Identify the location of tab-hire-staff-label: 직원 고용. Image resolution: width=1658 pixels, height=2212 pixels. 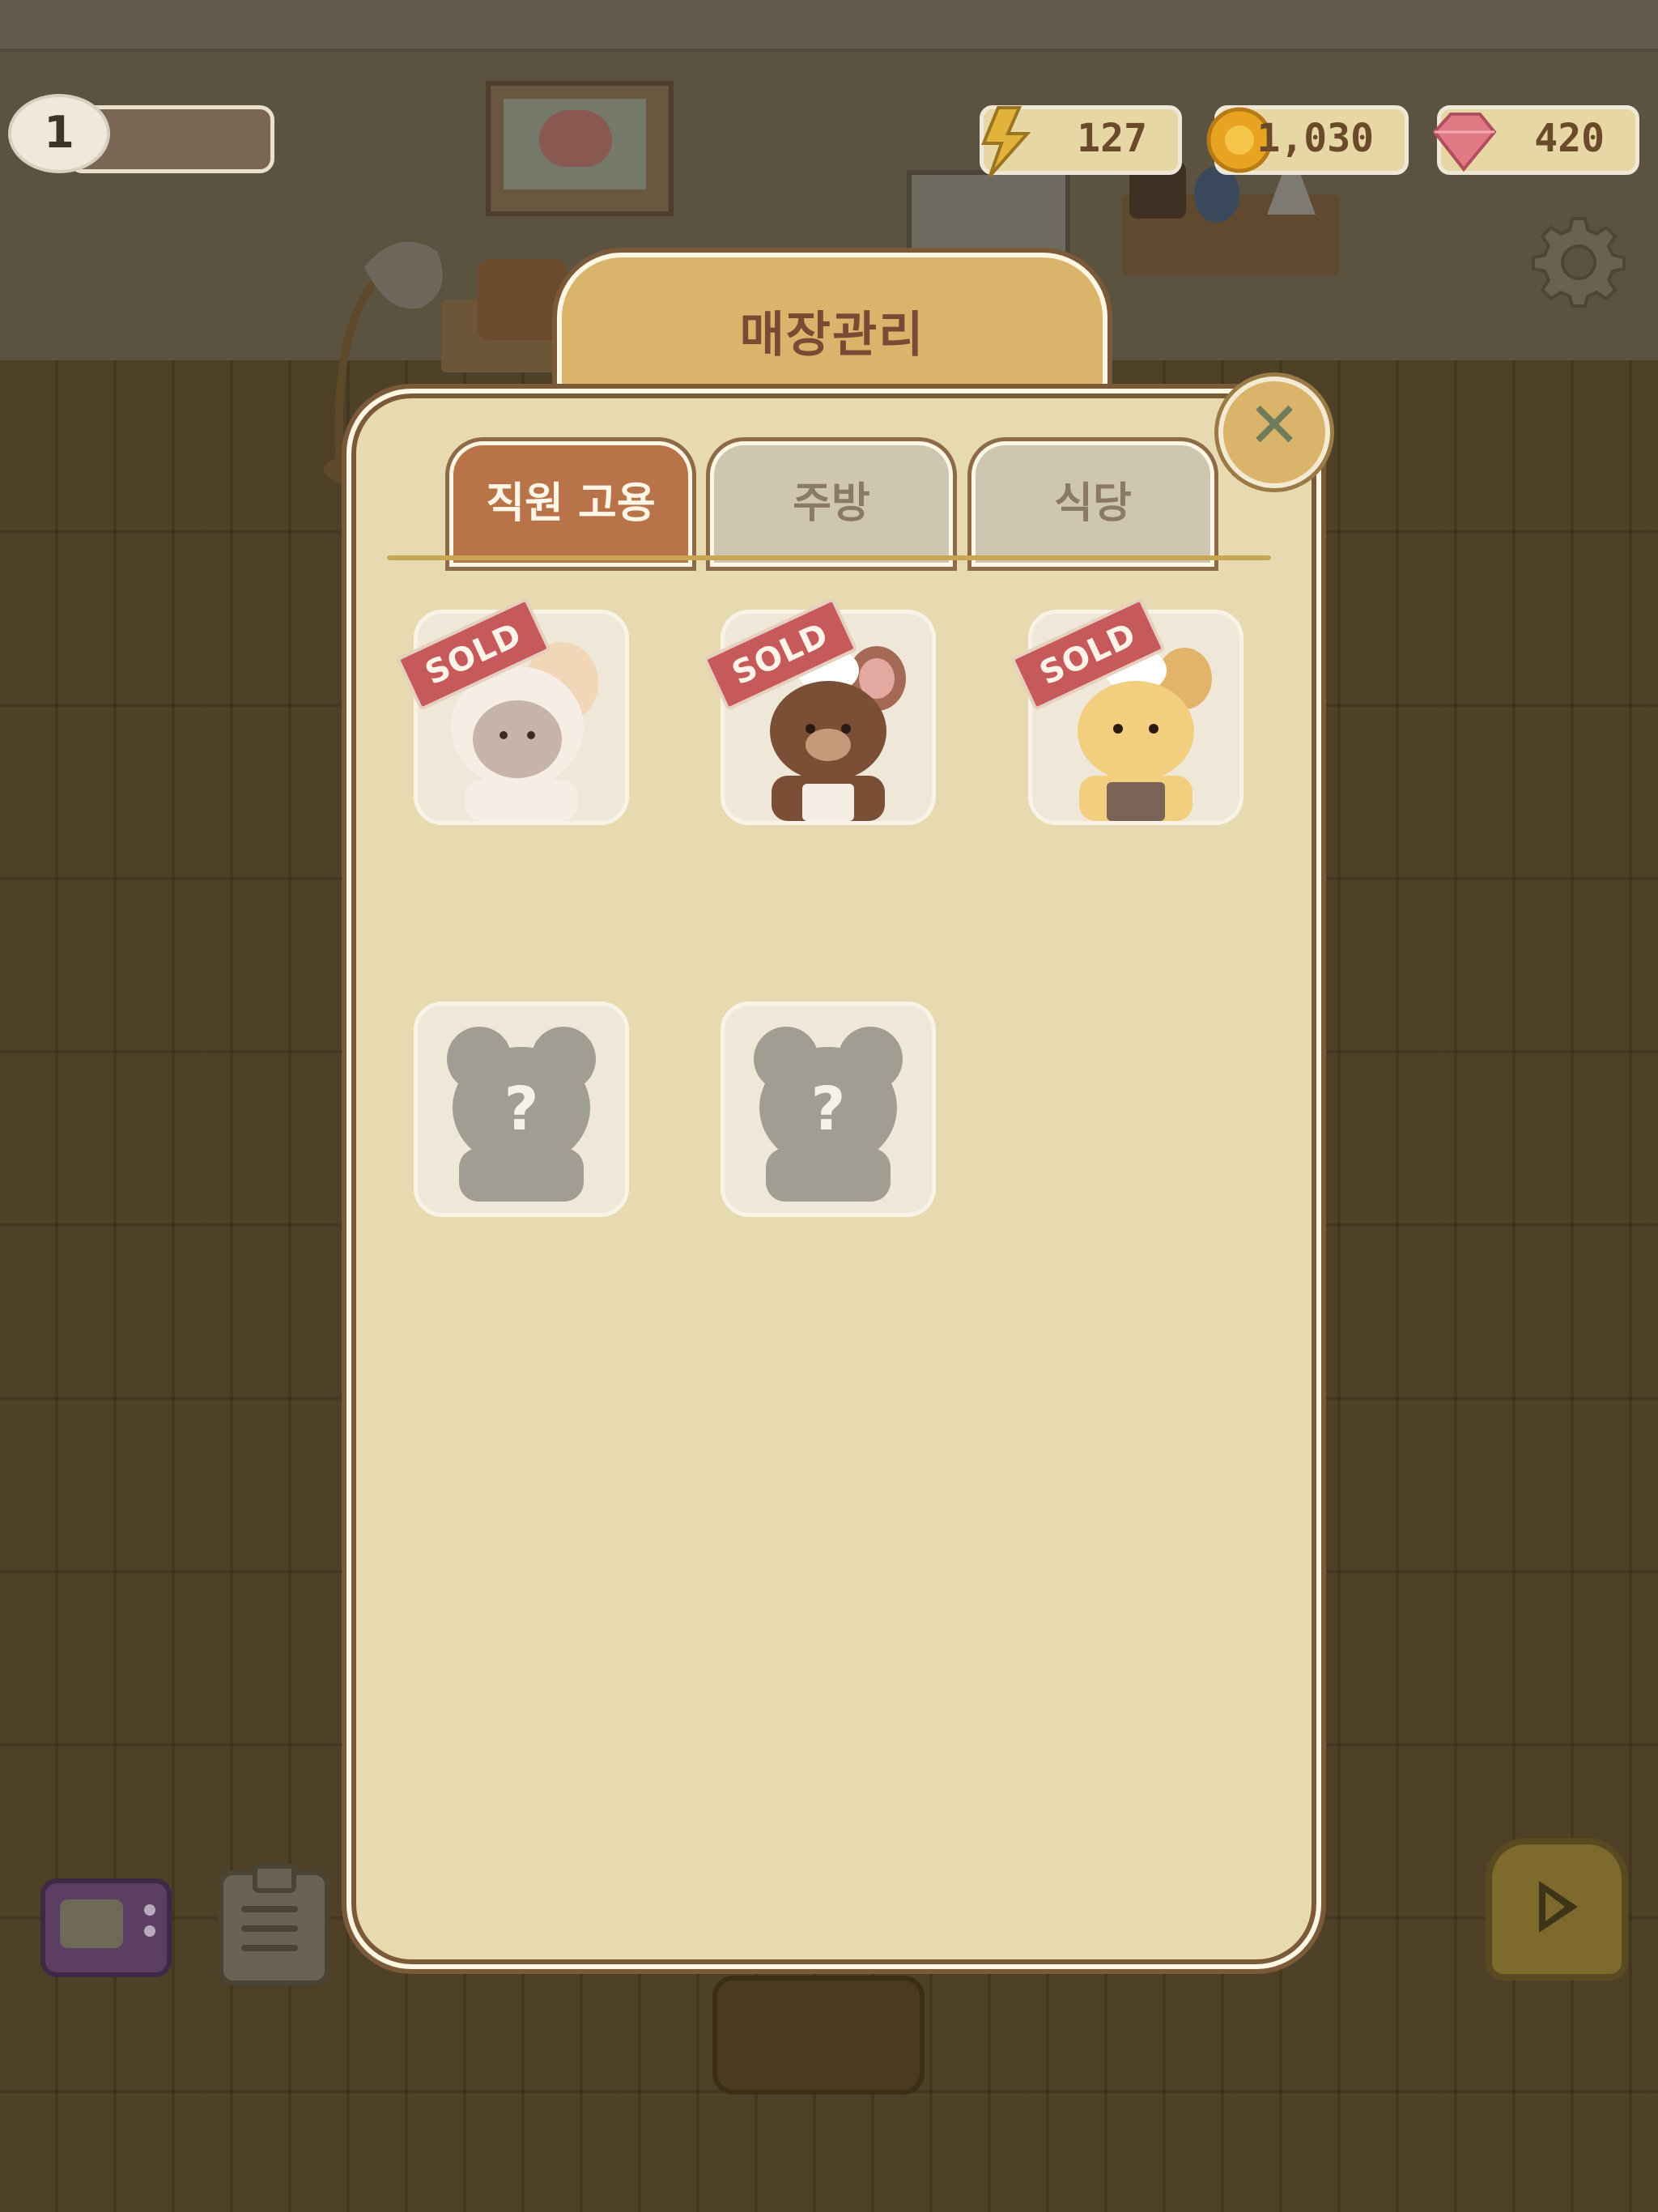
(571, 504).